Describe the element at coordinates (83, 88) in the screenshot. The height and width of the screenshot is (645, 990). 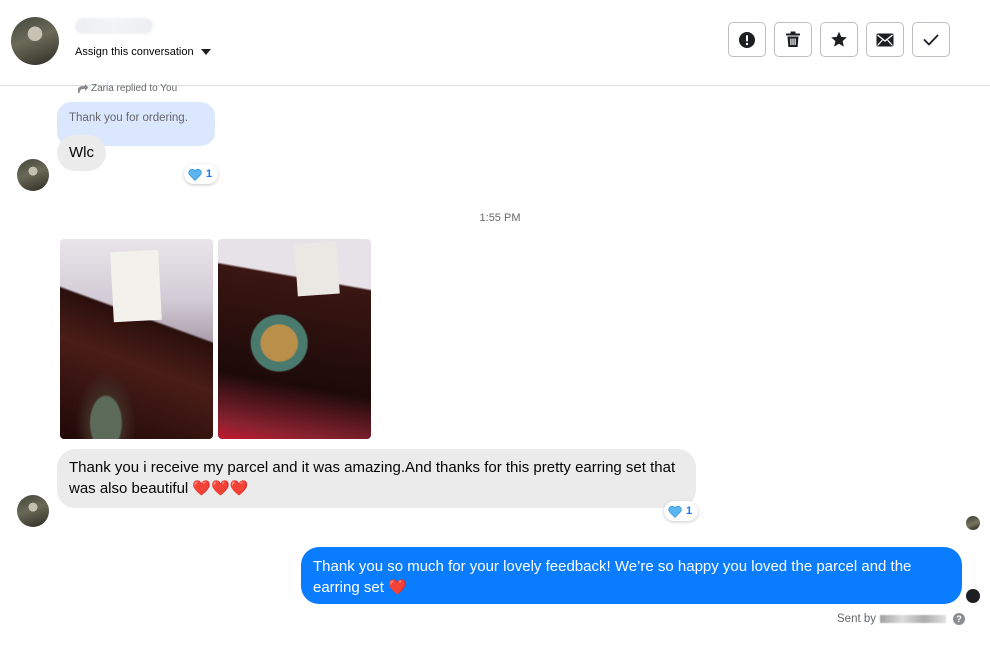
I see `reply-arrow-icon` at that location.